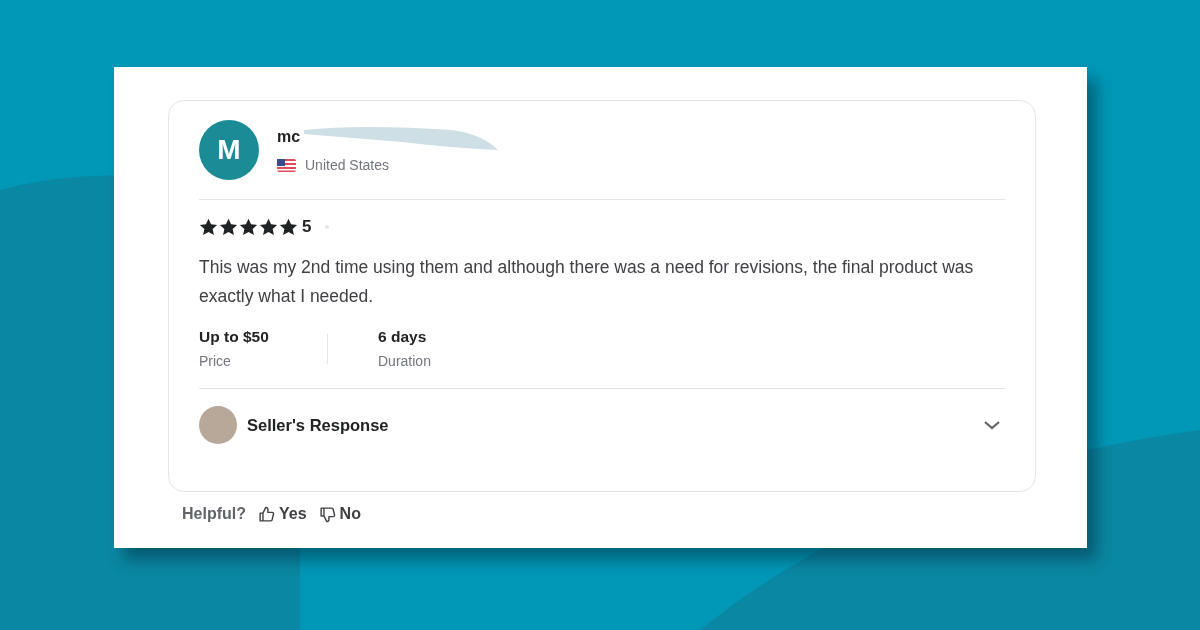 This screenshot has height=630, width=1200. What do you see at coordinates (587, 282) in the screenshot?
I see `review-text: This was my 2nd time using them and although there was a need for revisions, the final product was exactly what I needed.` at bounding box center [587, 282].